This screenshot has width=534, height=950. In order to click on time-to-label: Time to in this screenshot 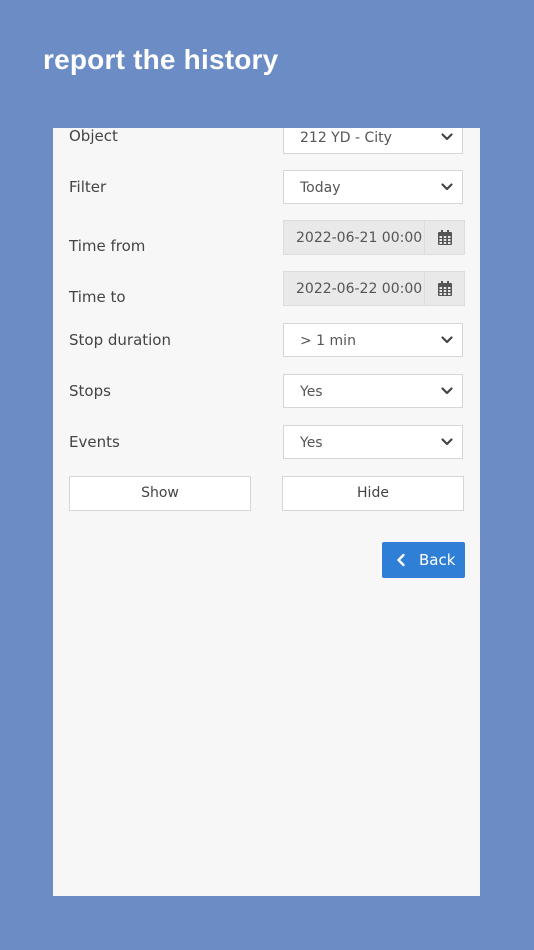, I will do `click(97, 297)`.